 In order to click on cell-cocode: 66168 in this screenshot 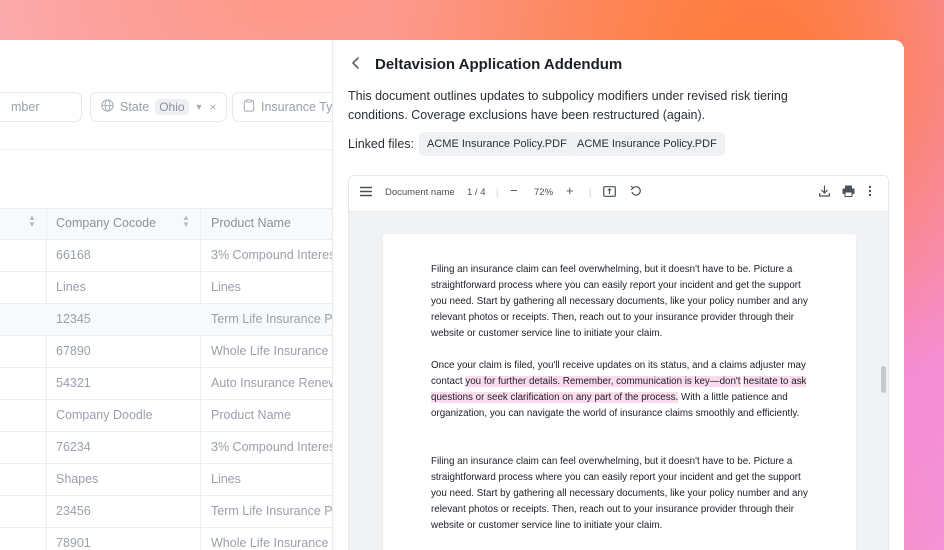, I will do `click(73, 255)`.